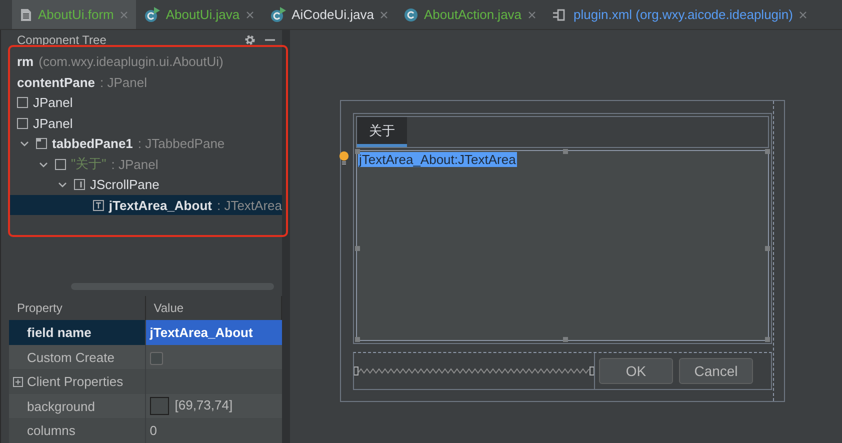 The height and width of the screenshot is (443, 842). I want to click on tree-node: JScrollPane, so click(145, 184).